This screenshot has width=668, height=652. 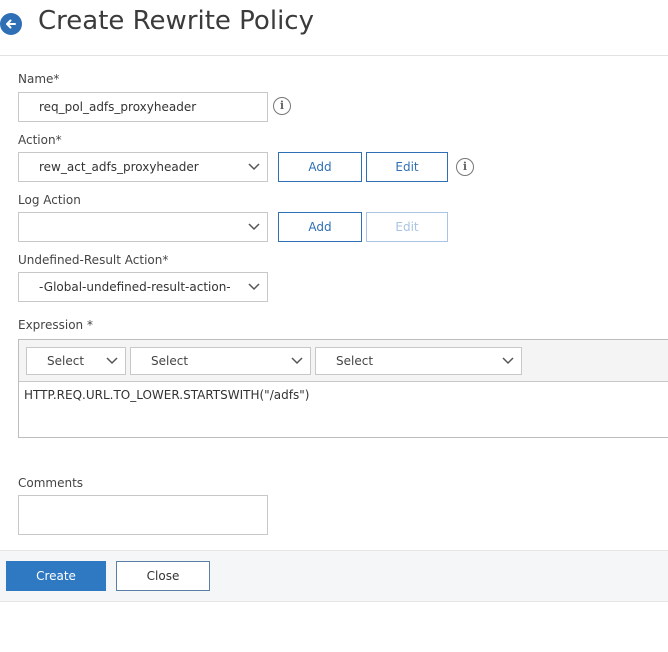 I want to click on comments-label: Comments, so click(x=51, y=483).